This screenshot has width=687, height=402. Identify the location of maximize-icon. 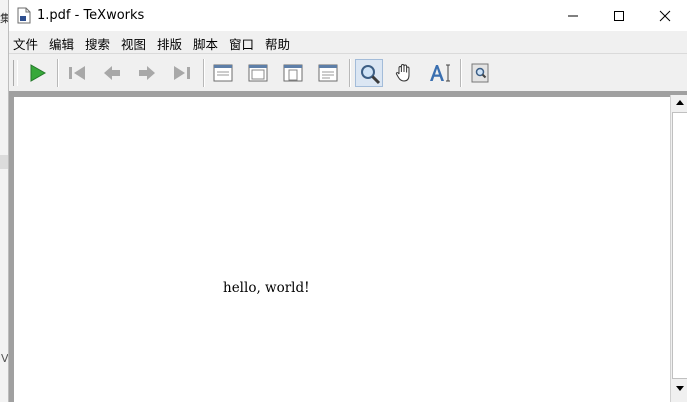
(619, 16).